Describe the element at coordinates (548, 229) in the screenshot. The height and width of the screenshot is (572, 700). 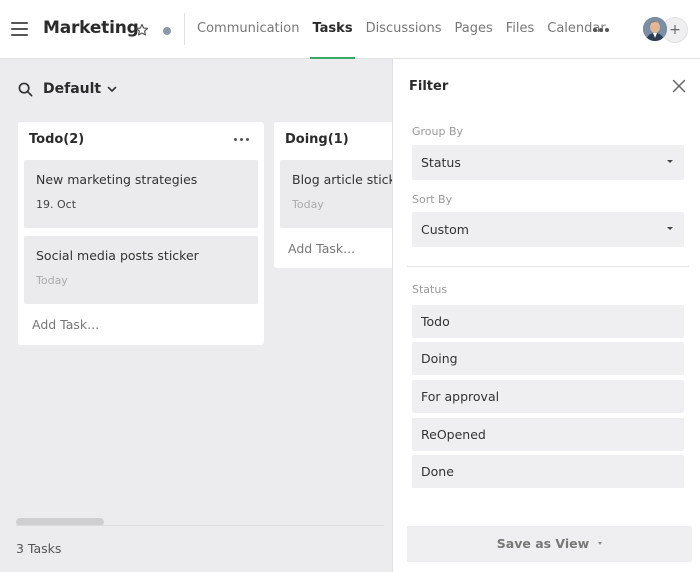
I see `sort-by-select: Custom` at that location.